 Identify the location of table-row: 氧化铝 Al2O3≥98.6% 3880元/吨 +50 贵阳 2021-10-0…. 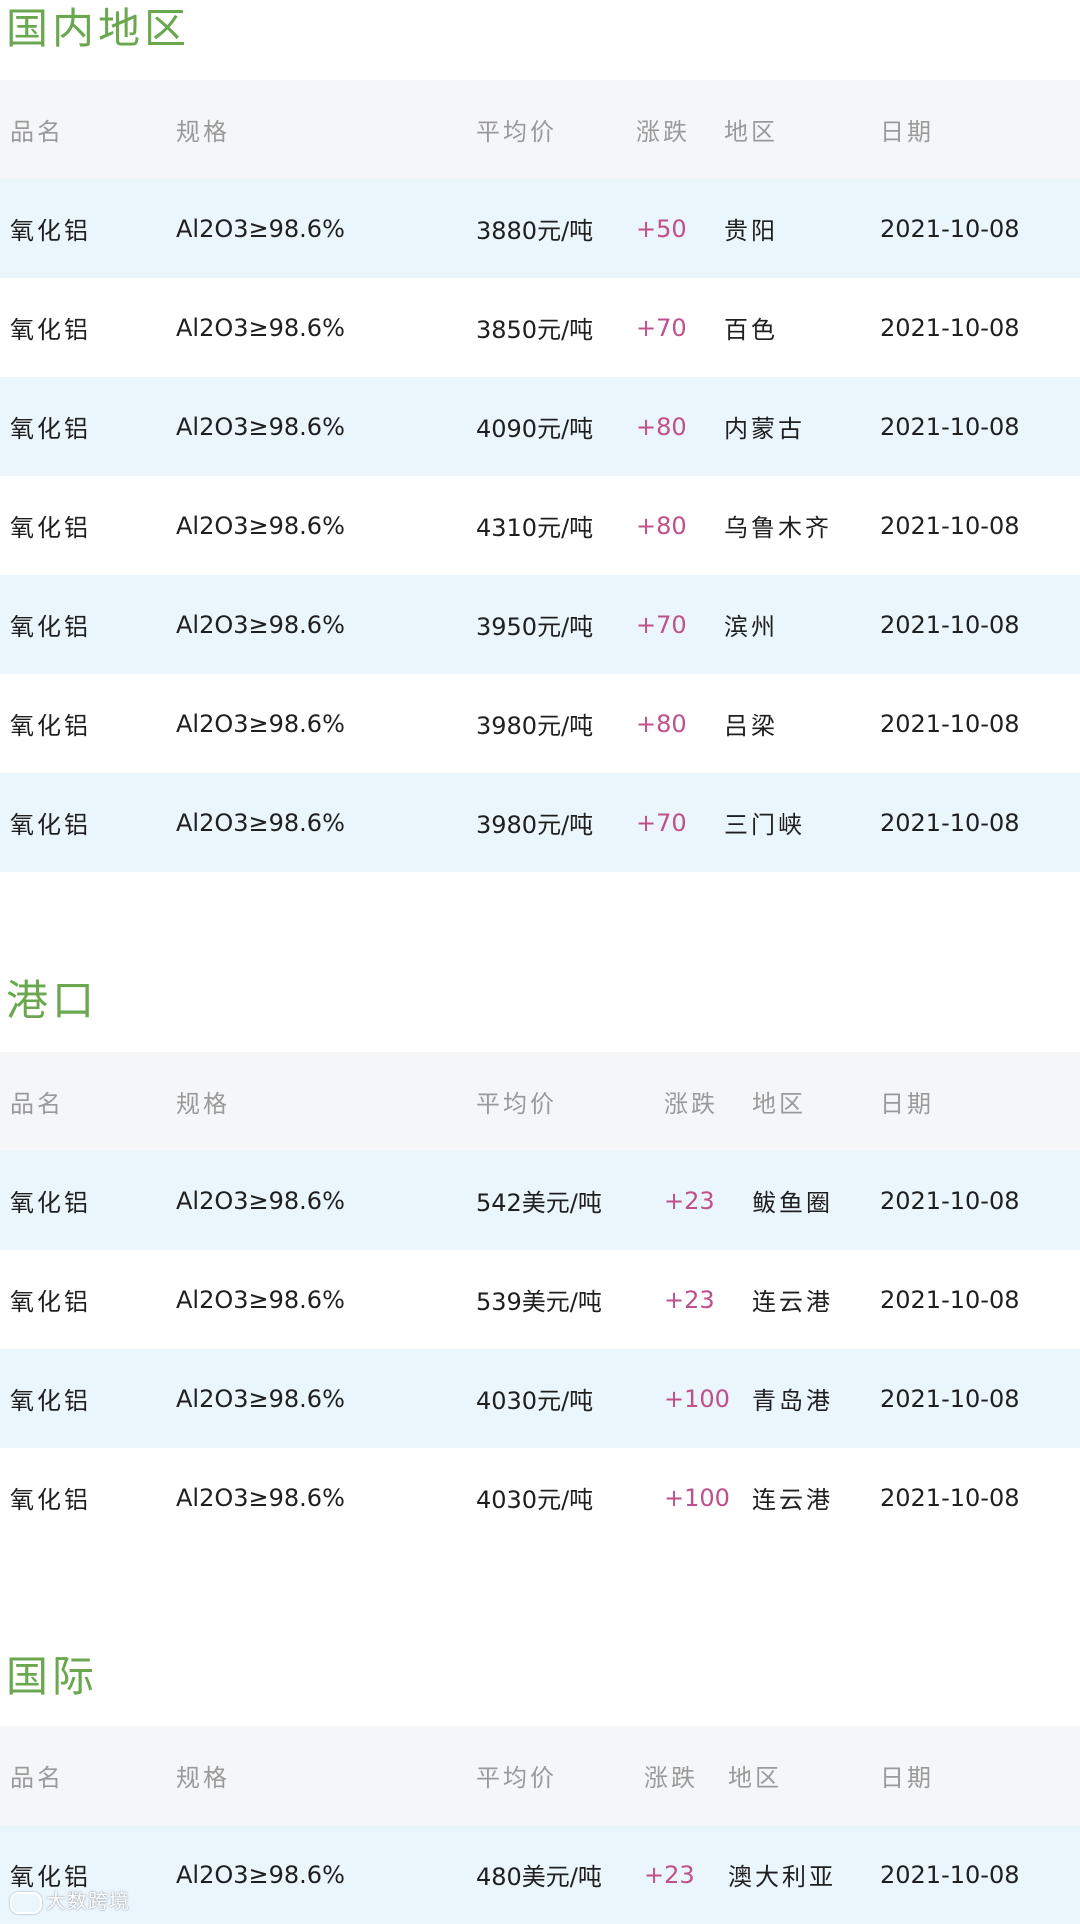
(540, 228).